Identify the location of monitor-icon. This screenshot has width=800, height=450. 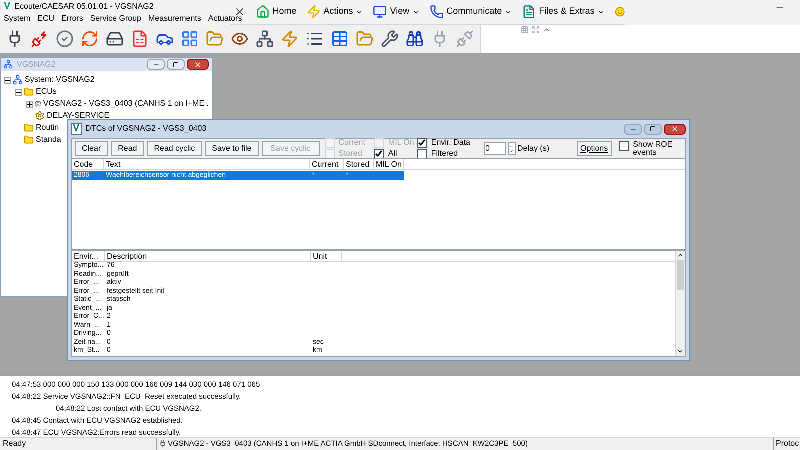
(380, 12).